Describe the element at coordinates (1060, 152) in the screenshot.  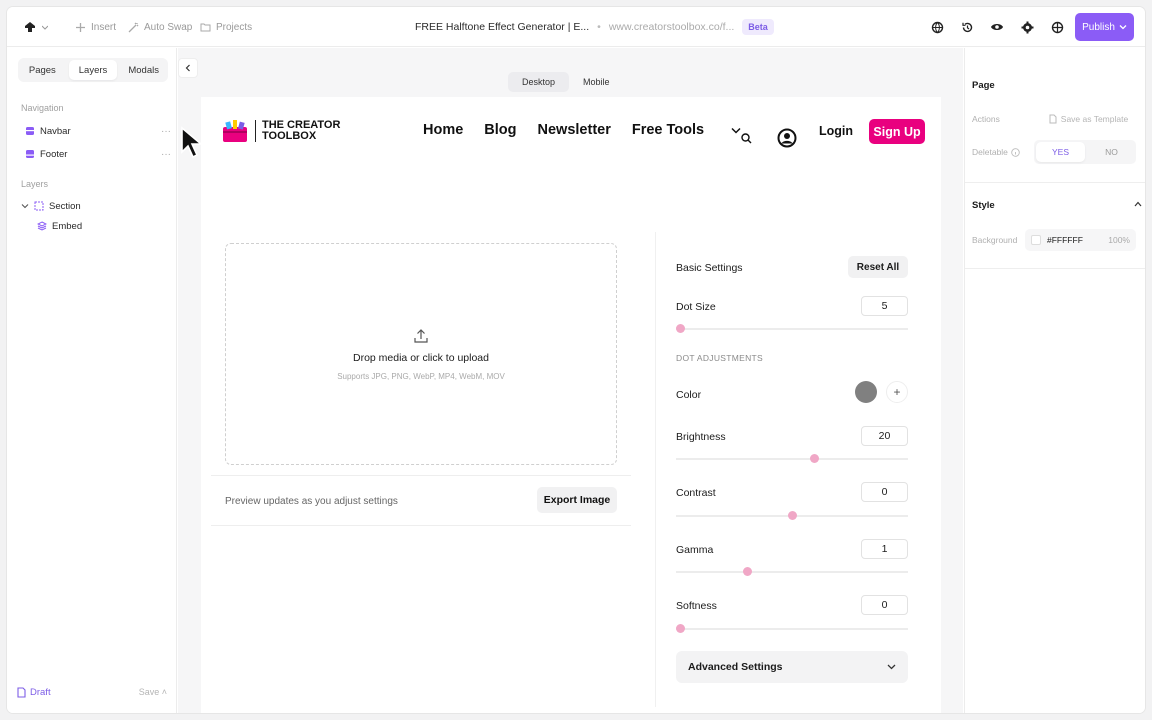
I see `deletable-yes: YES` at that location.